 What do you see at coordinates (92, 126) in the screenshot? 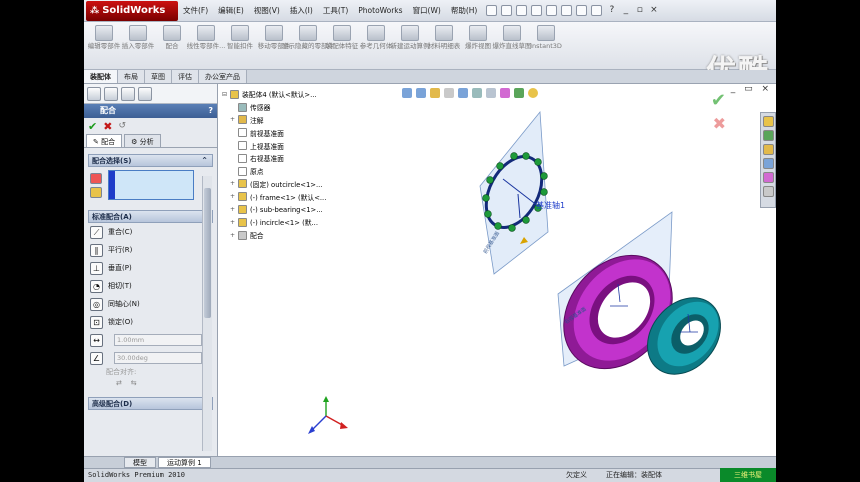
I see `ok-check-icon: ✔` at bounding box center [92, 126].